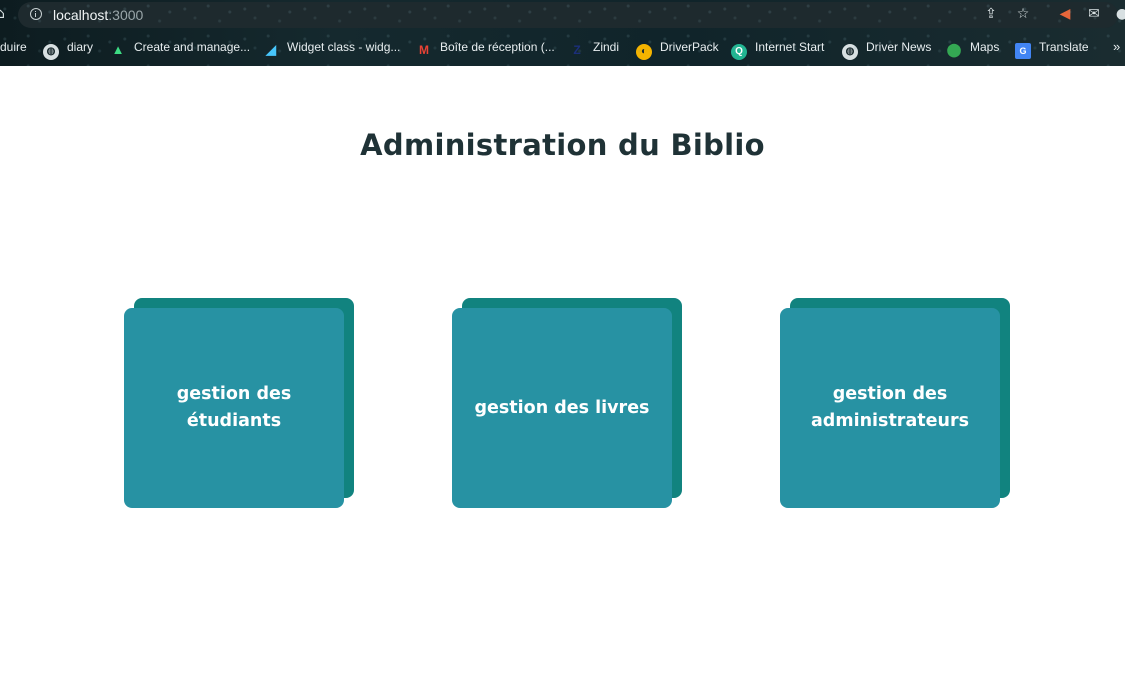 This screenshot has width=1125, height=688. I want to click on bookmark-item: ◐ DriverPack, so click(677, 49).